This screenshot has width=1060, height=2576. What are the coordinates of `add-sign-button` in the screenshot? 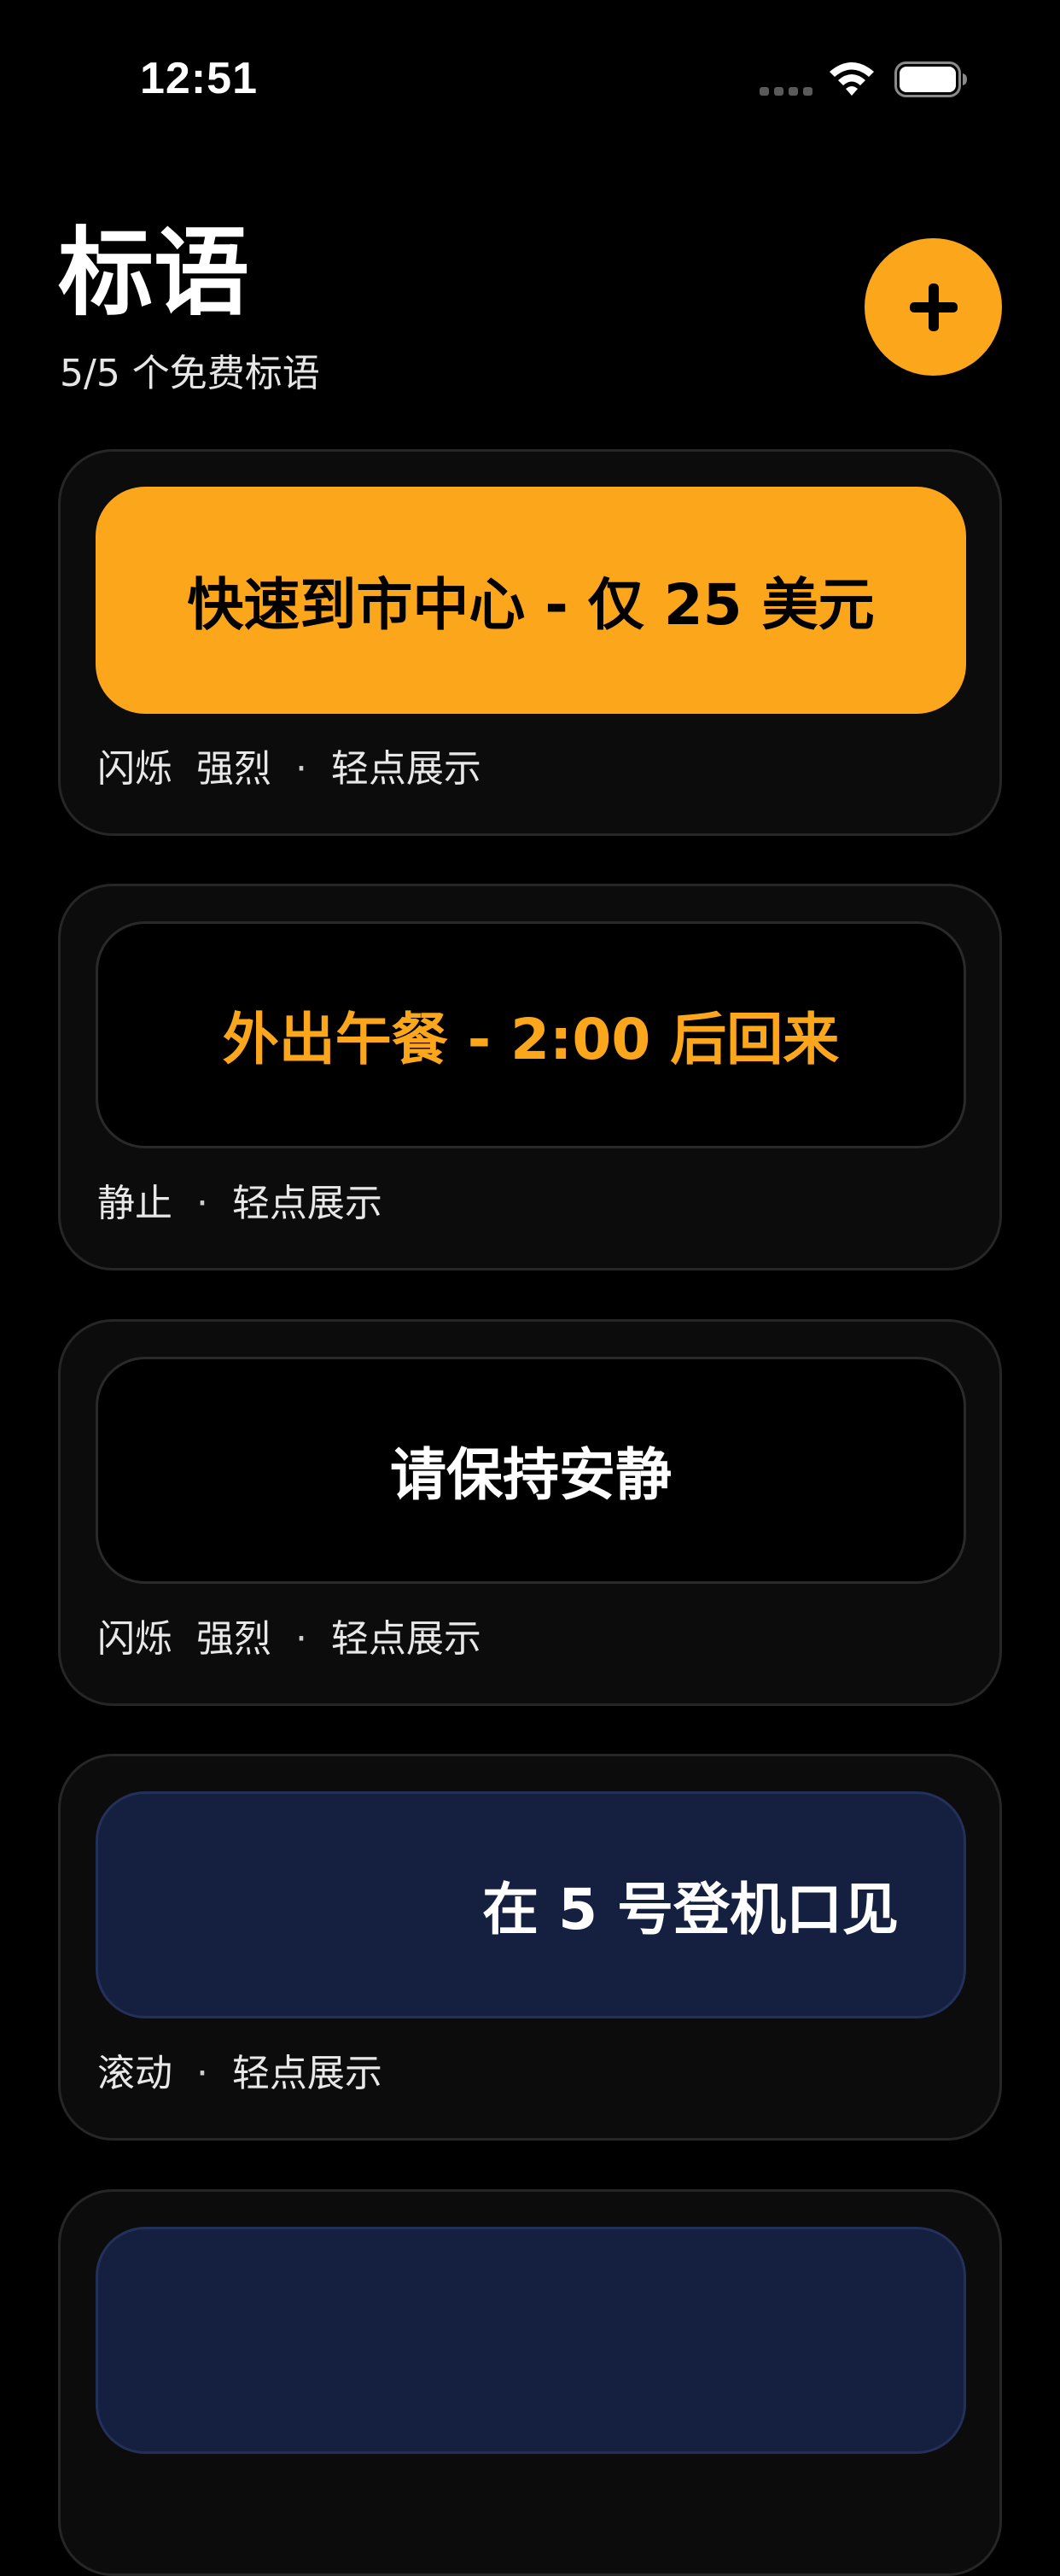 It's located at (934, 307).